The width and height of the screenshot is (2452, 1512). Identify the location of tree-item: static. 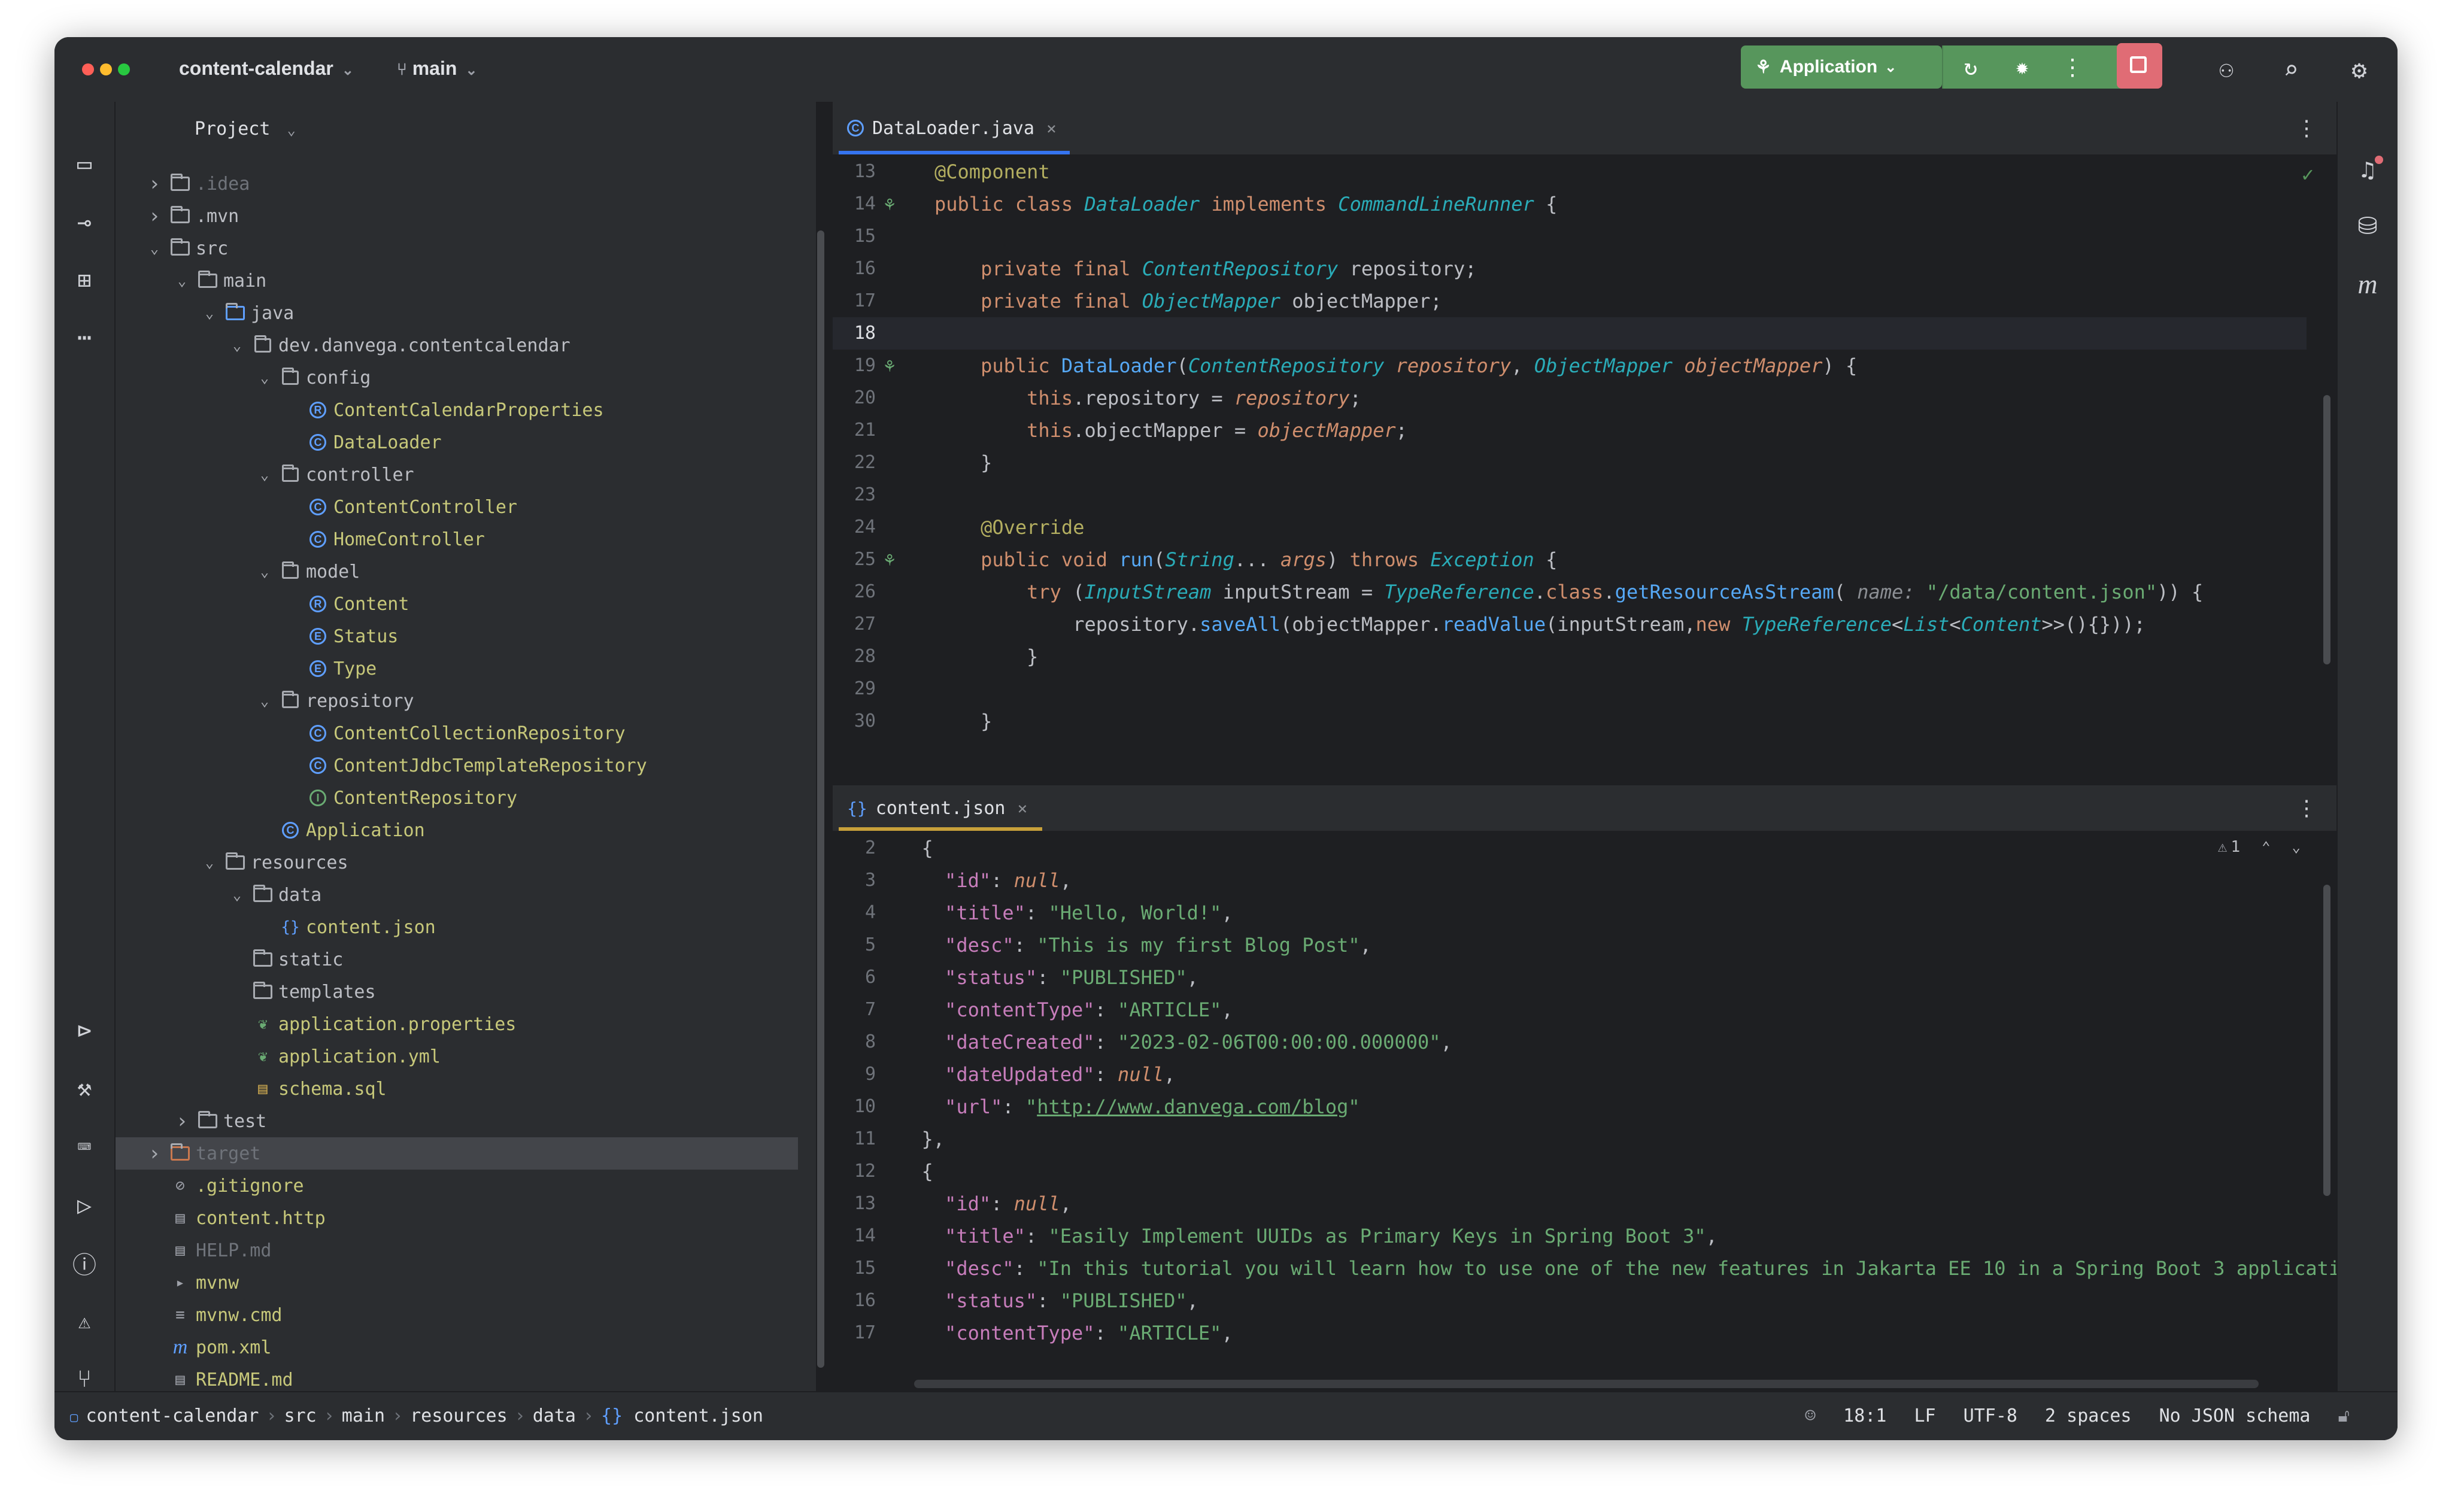
(457, 960).